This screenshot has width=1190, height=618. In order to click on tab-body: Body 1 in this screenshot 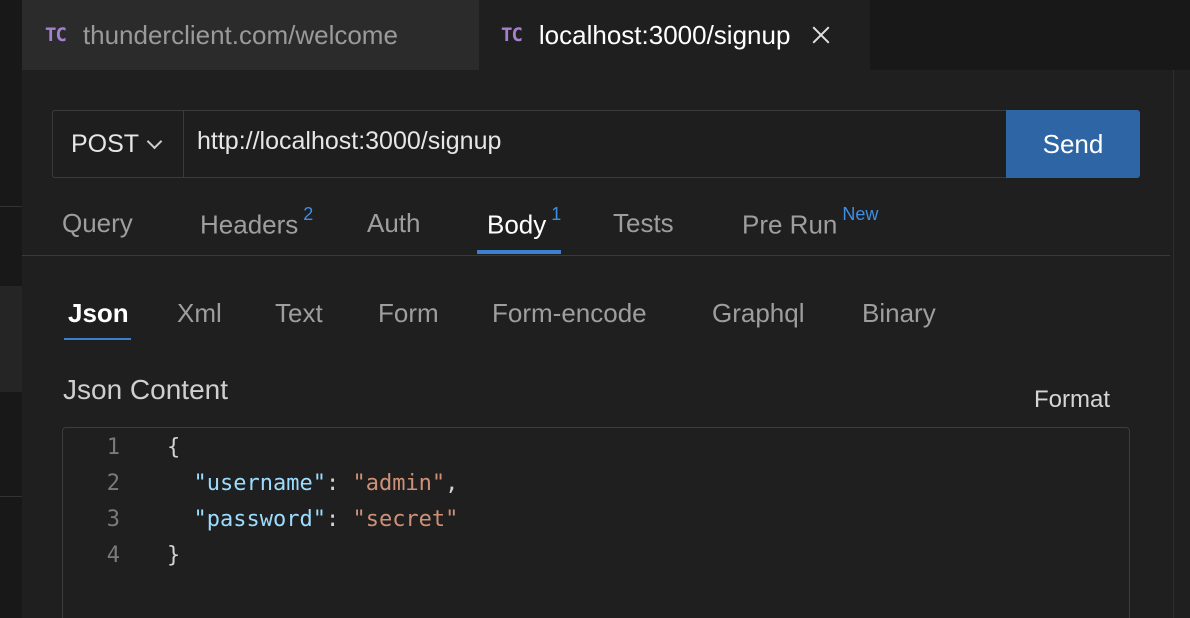, I will do `click(524, 222)`.